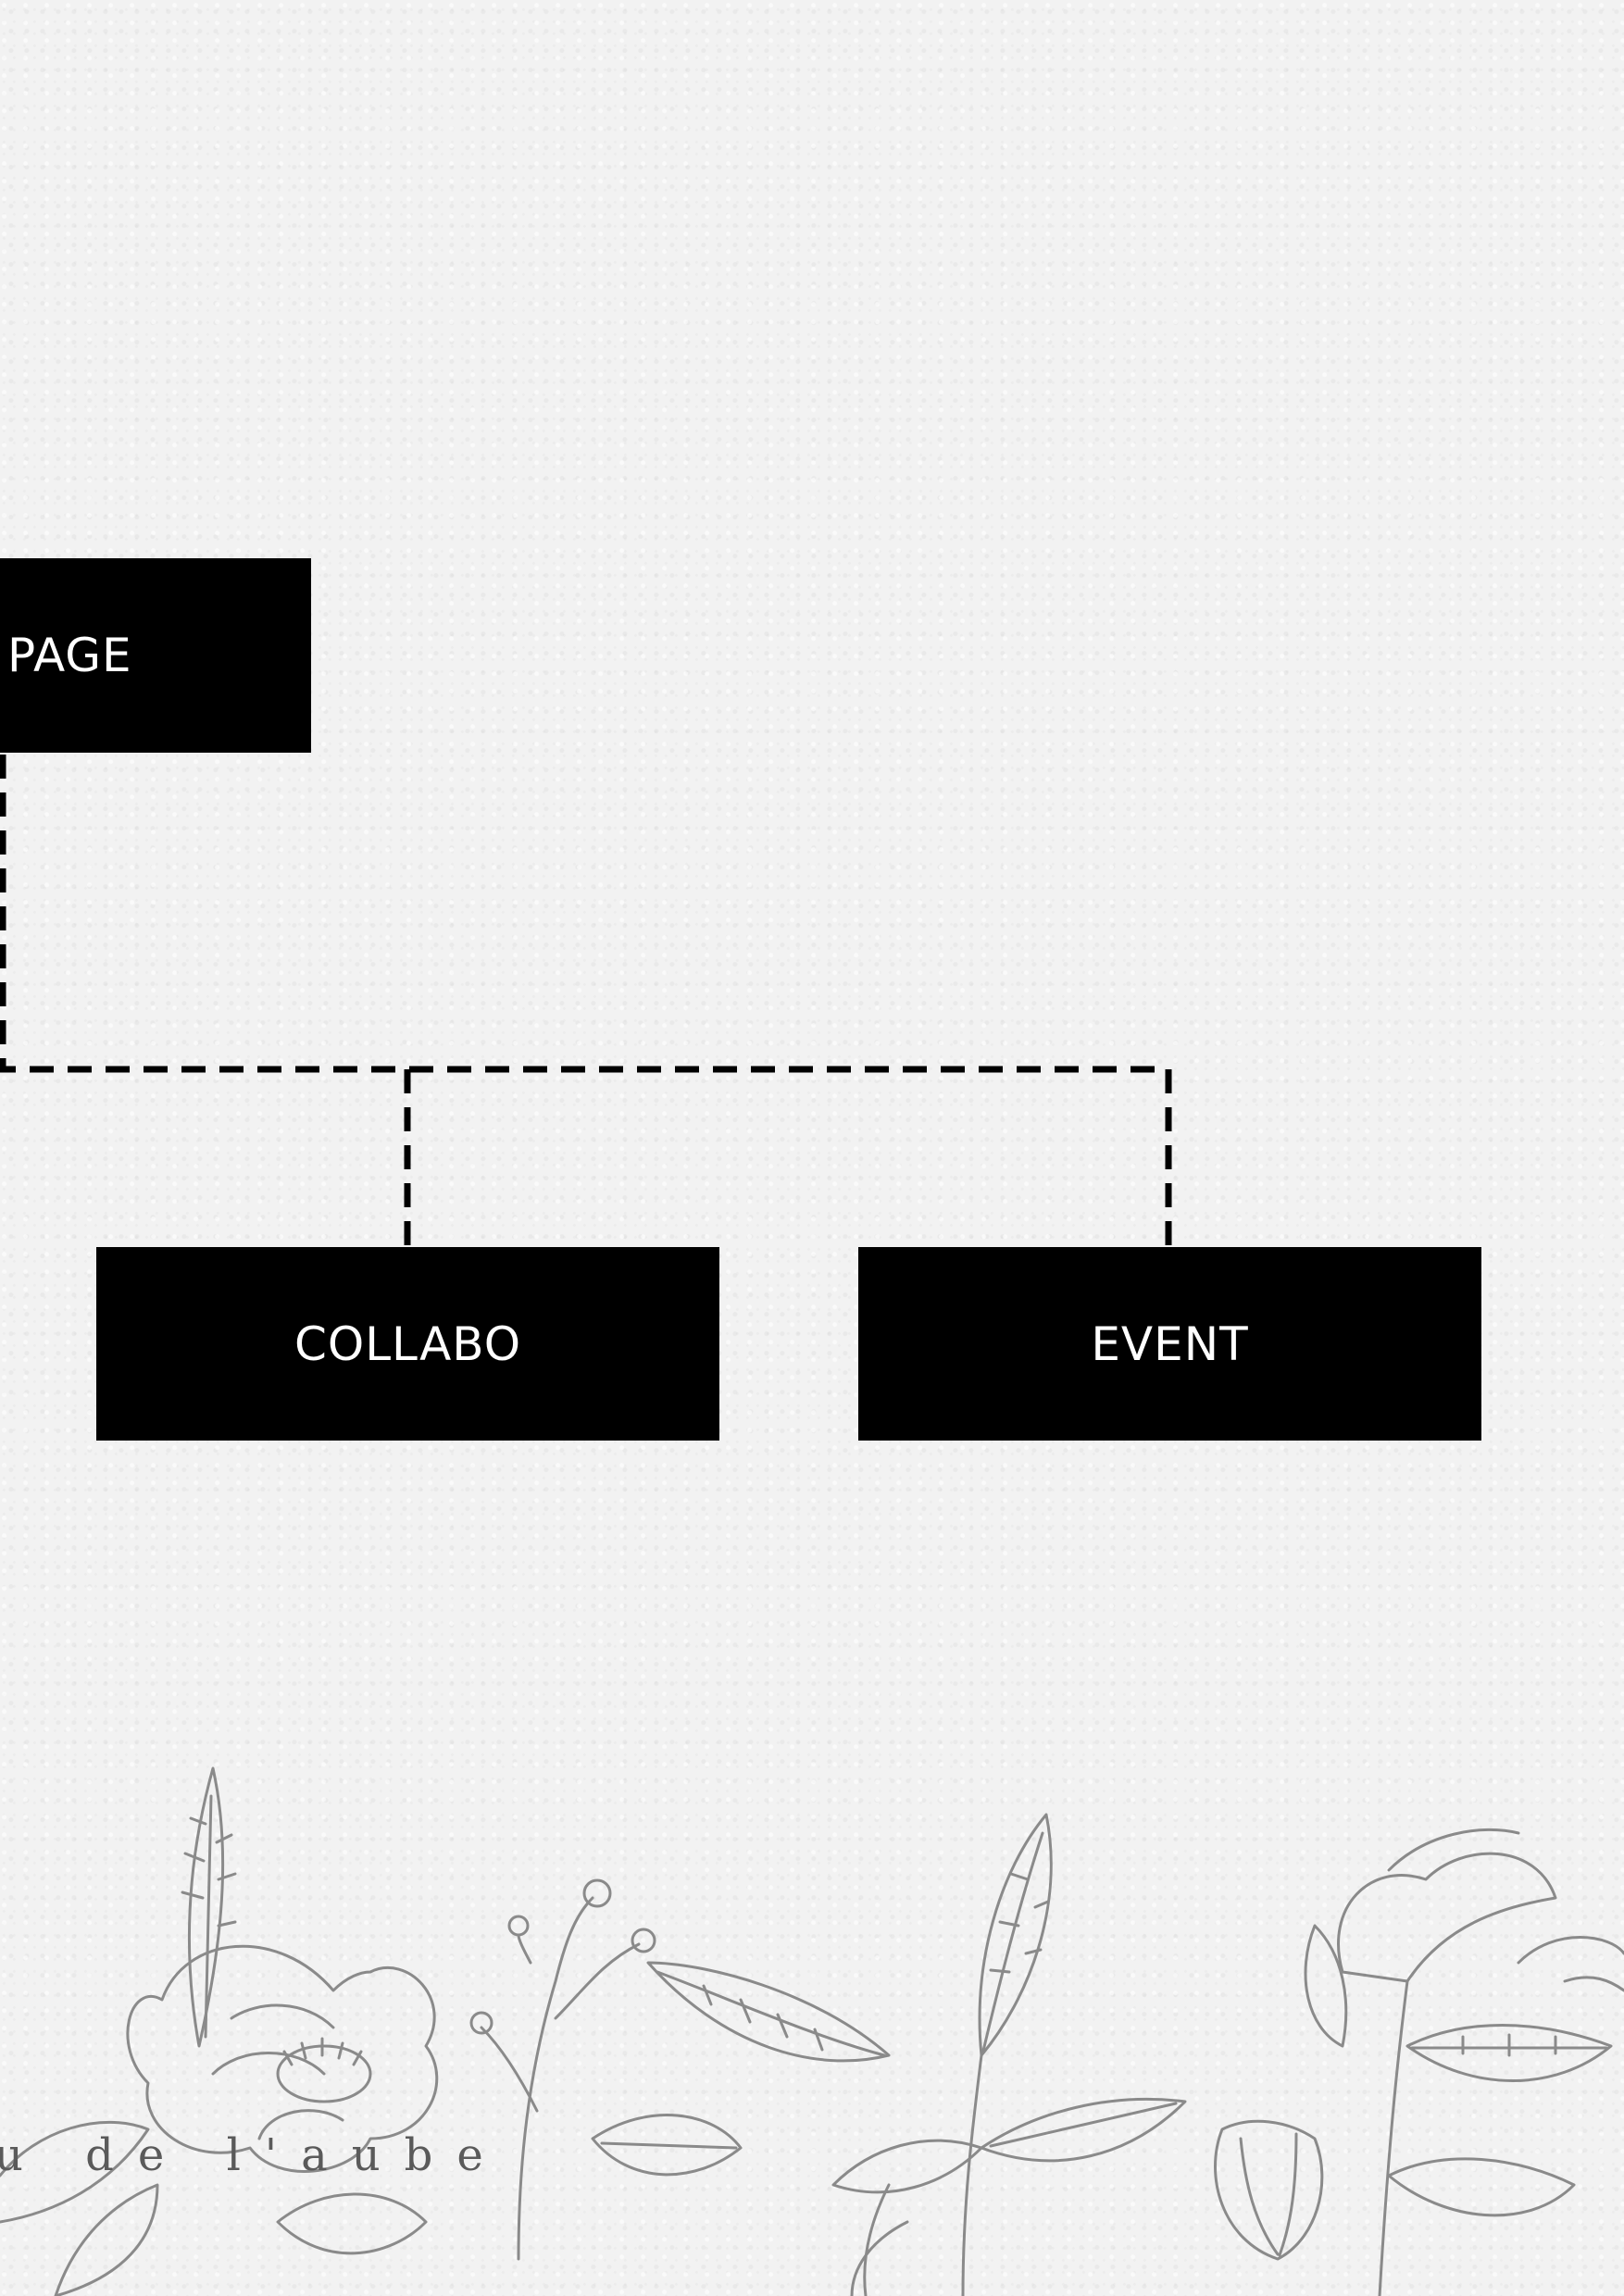 Image resolution: width=1624 pixels, height=2296 pixels. I want to click on node-collabo-label: COLLABO, so click(408, 1343).